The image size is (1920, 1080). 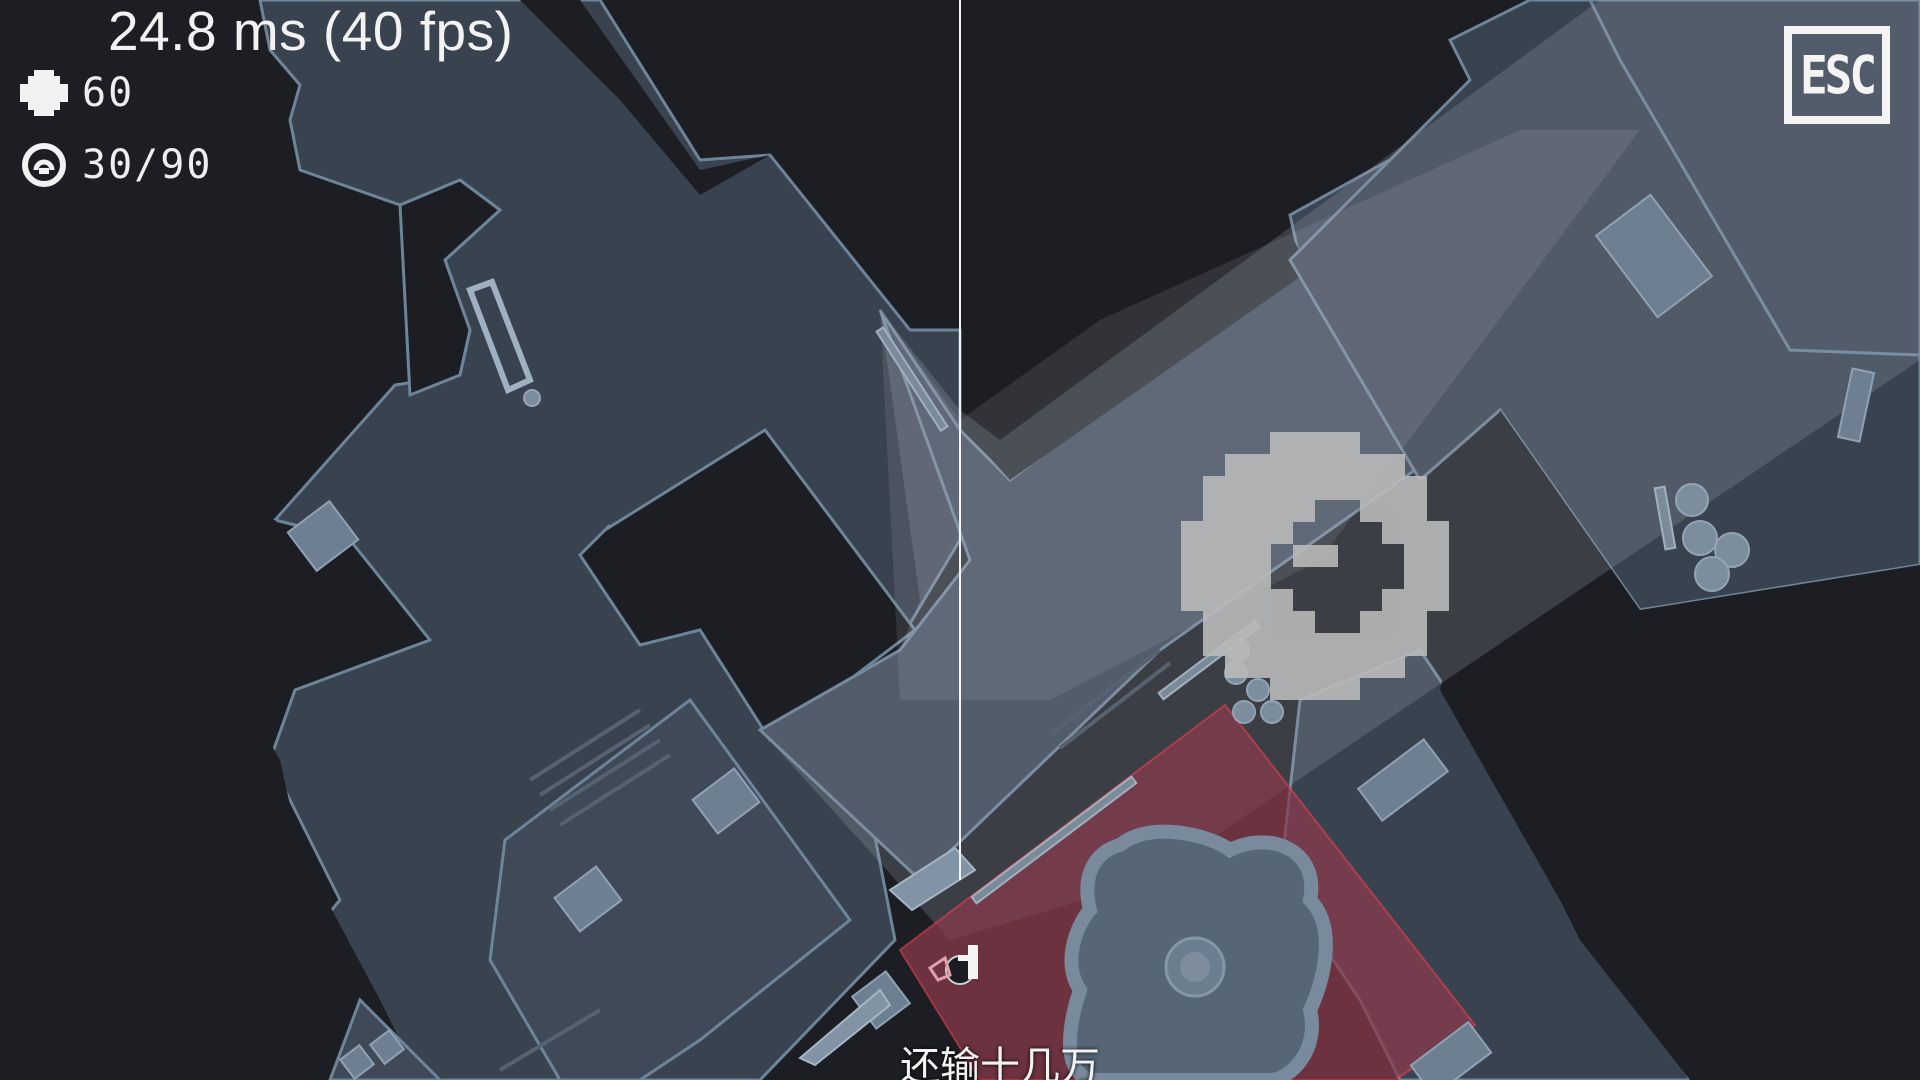 What do you see at coordinates (44, 93) in the screenshot?
I see `health-cross-icon` at bounding box center [44, 93].